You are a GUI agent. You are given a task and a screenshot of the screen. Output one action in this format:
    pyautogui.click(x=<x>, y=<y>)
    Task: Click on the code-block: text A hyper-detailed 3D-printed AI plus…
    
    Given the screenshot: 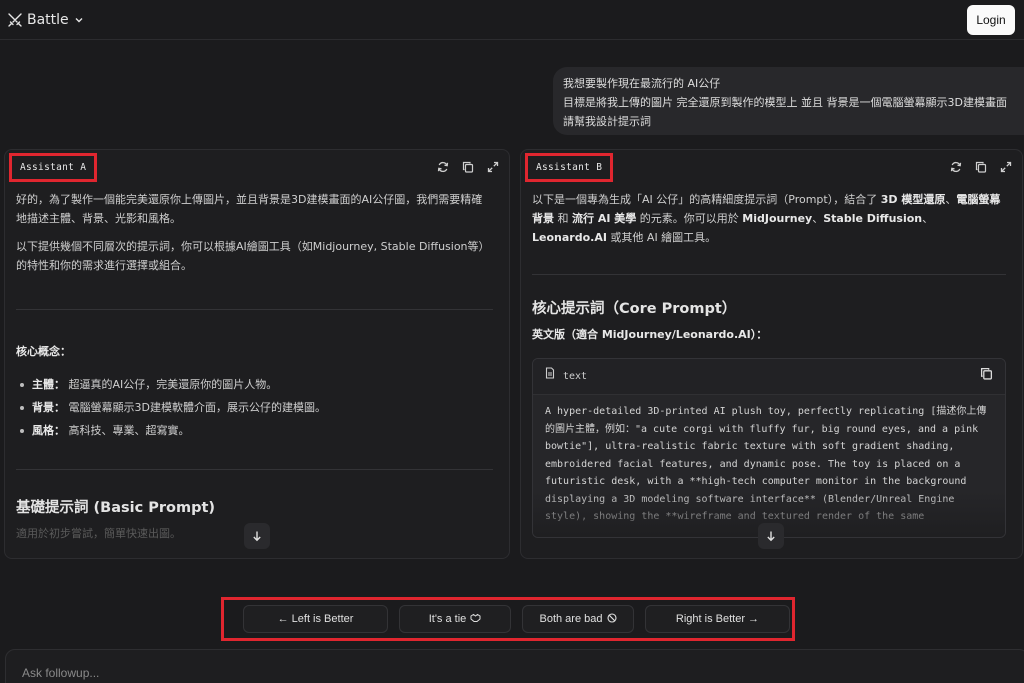 What is the action you would take?
    pyautogui.click(x=769, y=448)
    